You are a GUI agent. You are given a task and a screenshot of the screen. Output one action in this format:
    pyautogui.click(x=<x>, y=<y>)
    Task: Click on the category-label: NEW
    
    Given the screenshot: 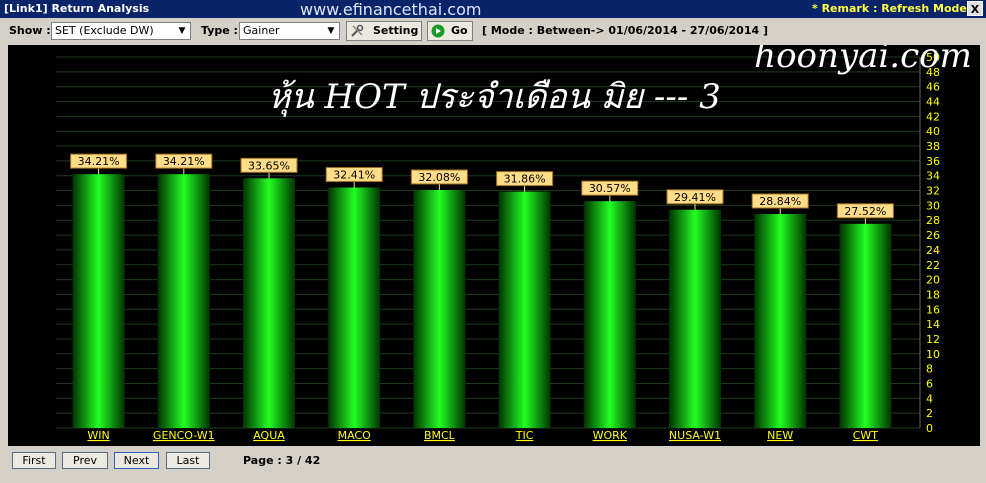 What is the action you would take?
    pyautogui.click(x=780, y=435)
    